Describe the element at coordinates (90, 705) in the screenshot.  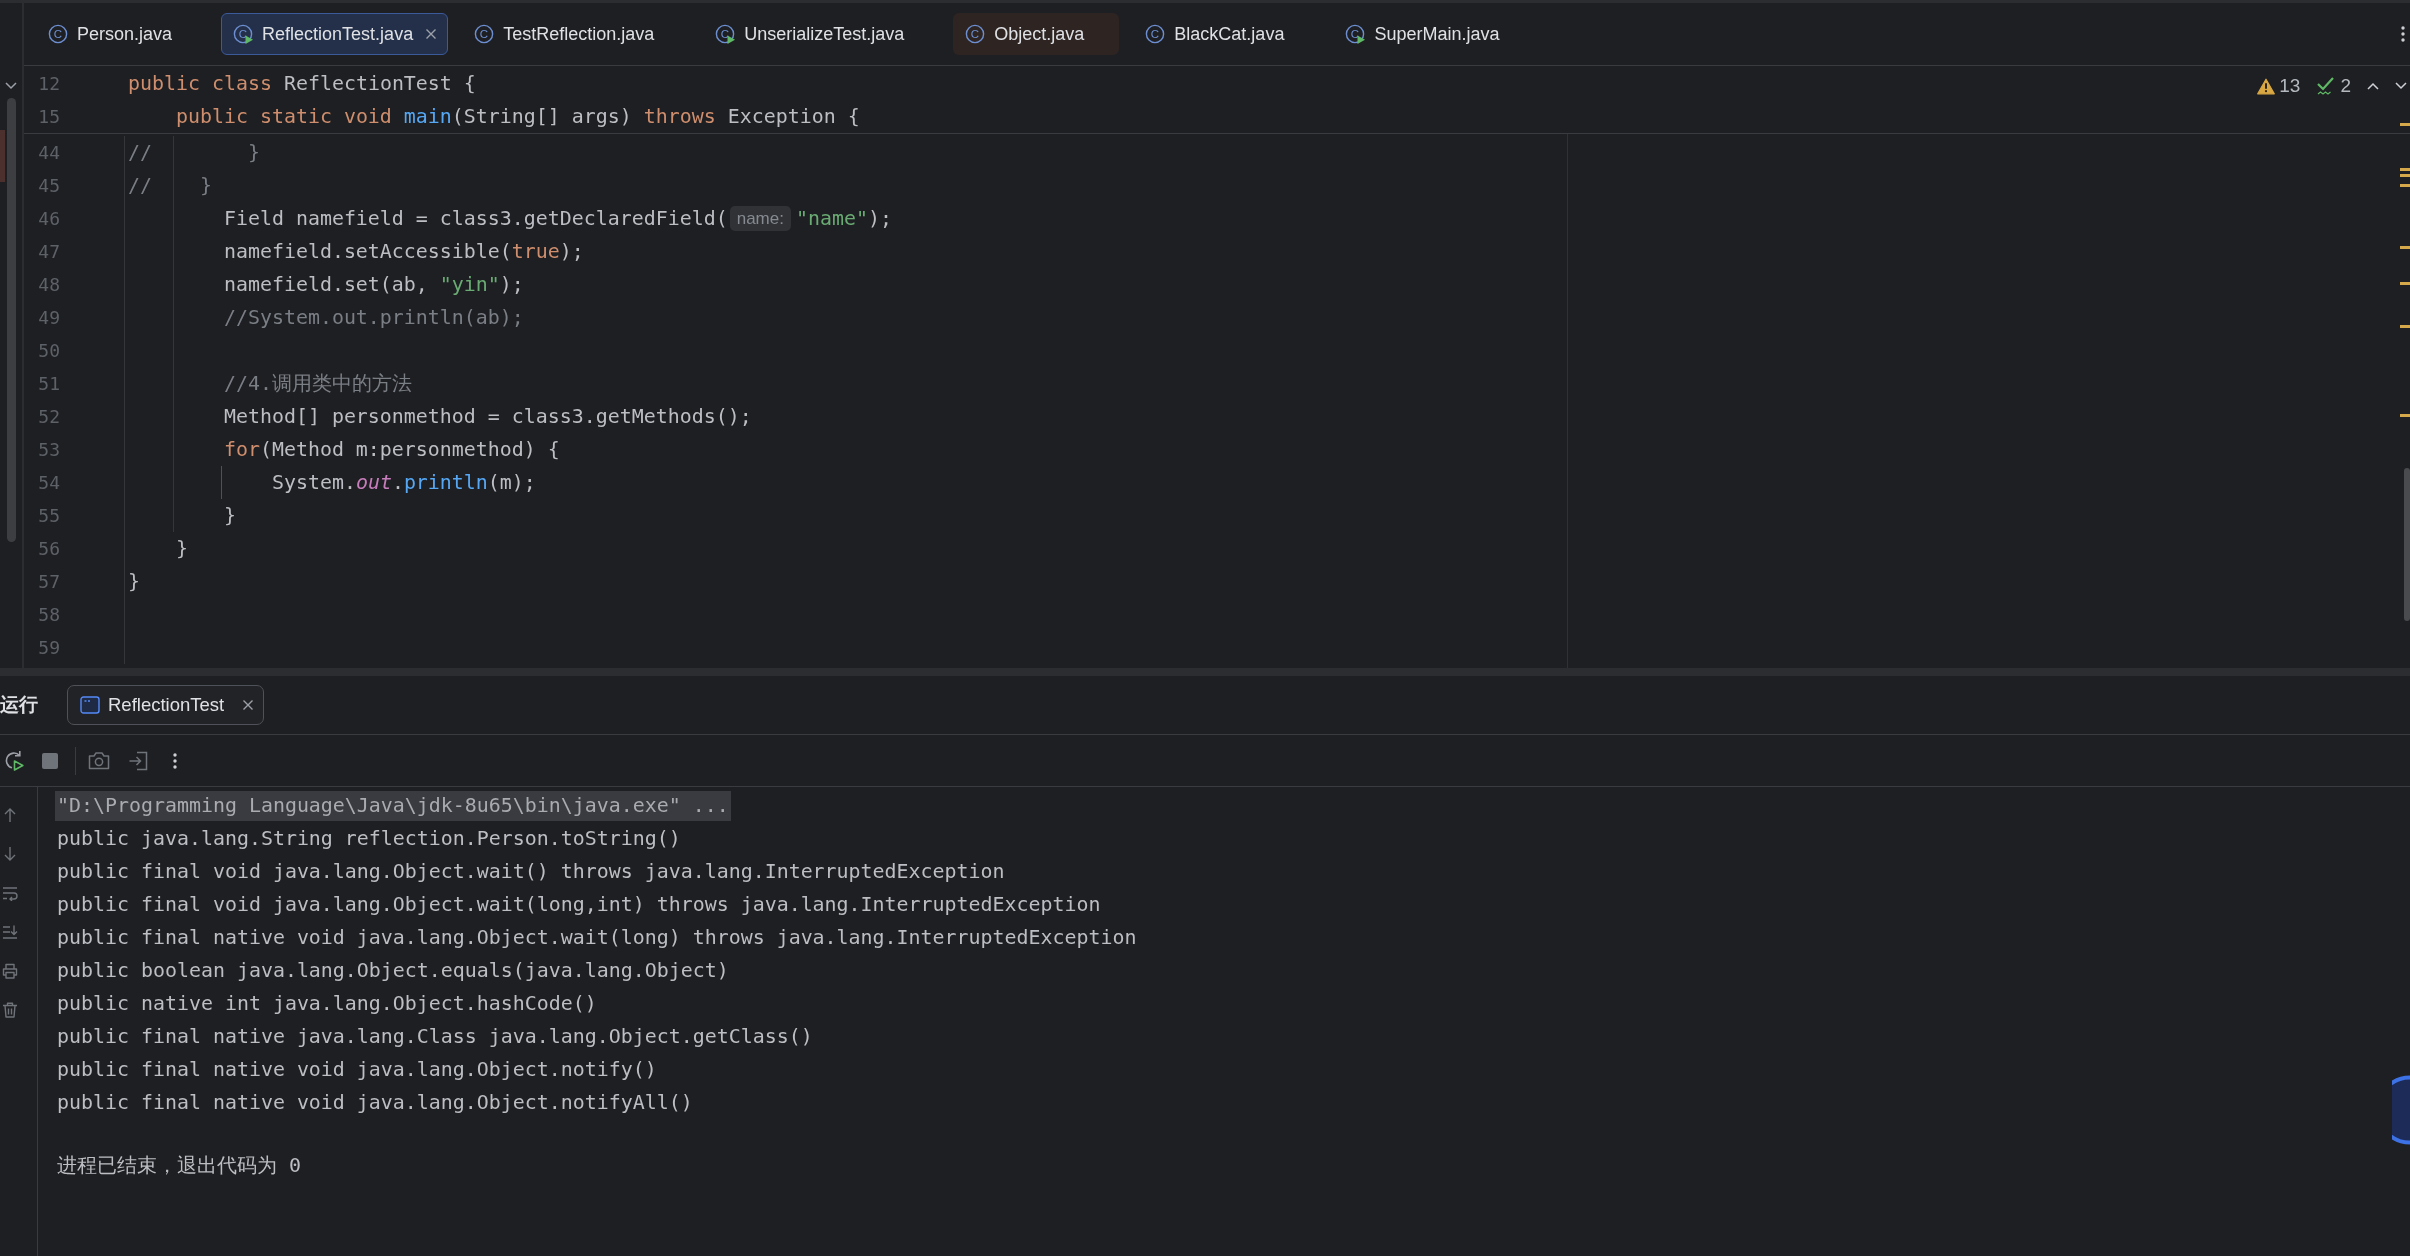
I see `console-window-icon` at that location.